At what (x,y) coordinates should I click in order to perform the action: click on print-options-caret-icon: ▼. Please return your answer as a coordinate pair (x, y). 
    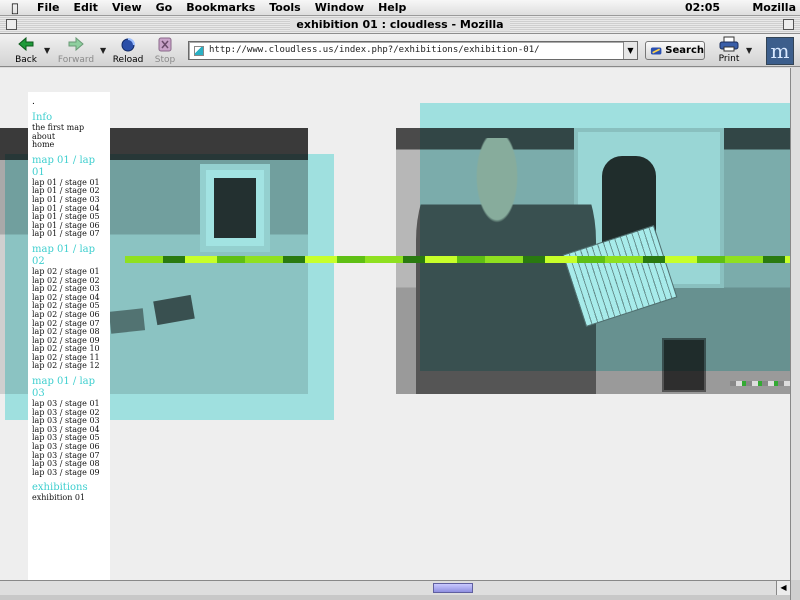
    Looking at the image, I should click on (749, 50).